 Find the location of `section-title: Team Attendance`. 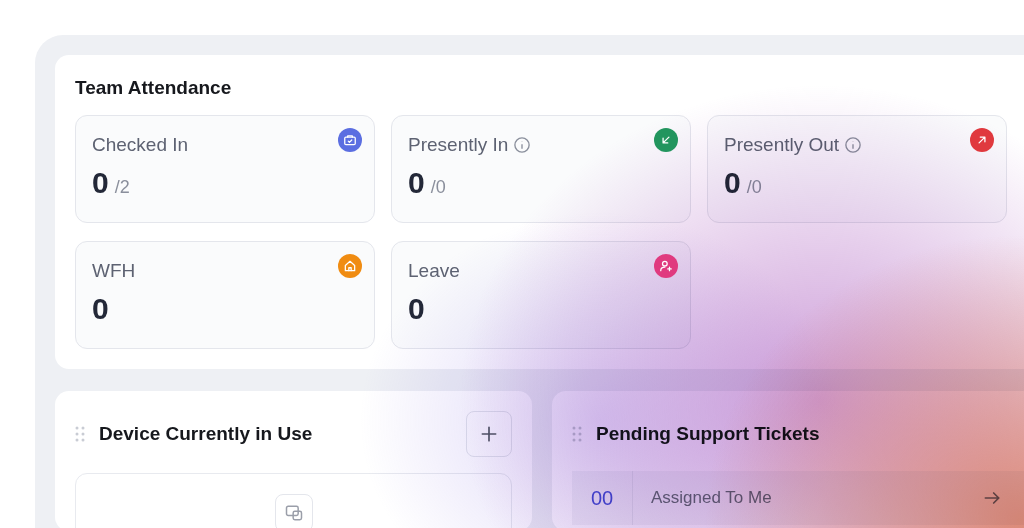

section-title: Team Attendance is located at coordinates (154, 88).